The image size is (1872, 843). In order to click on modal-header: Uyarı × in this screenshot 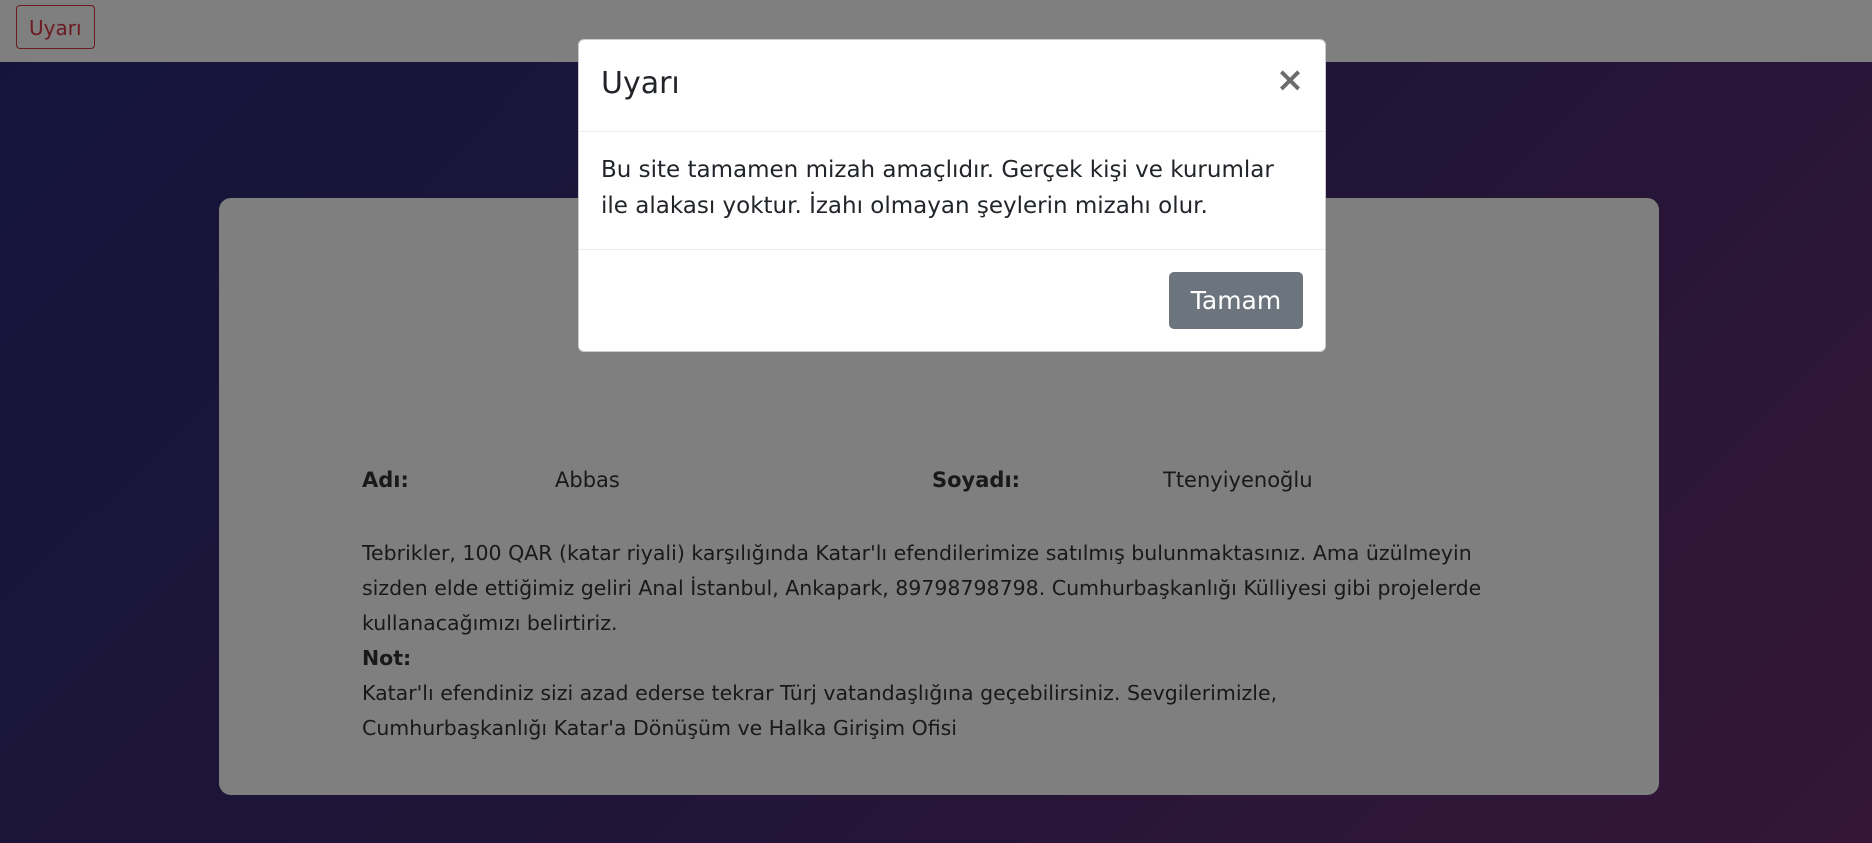, I will do `click(952, 86)`.